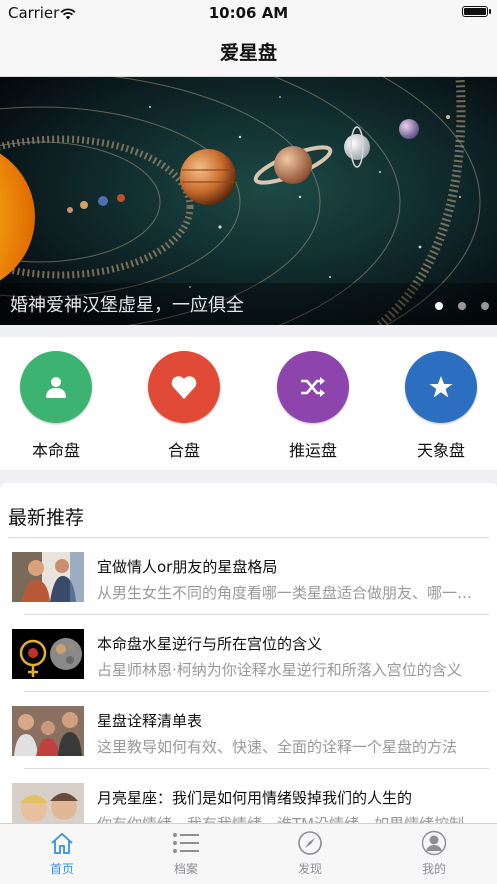 The width and height of the screenshot is (497, 884). What do you see at coordinates (476, 11) in the screenshot?
I see `battery-icon` at bounding box center [476, 11].